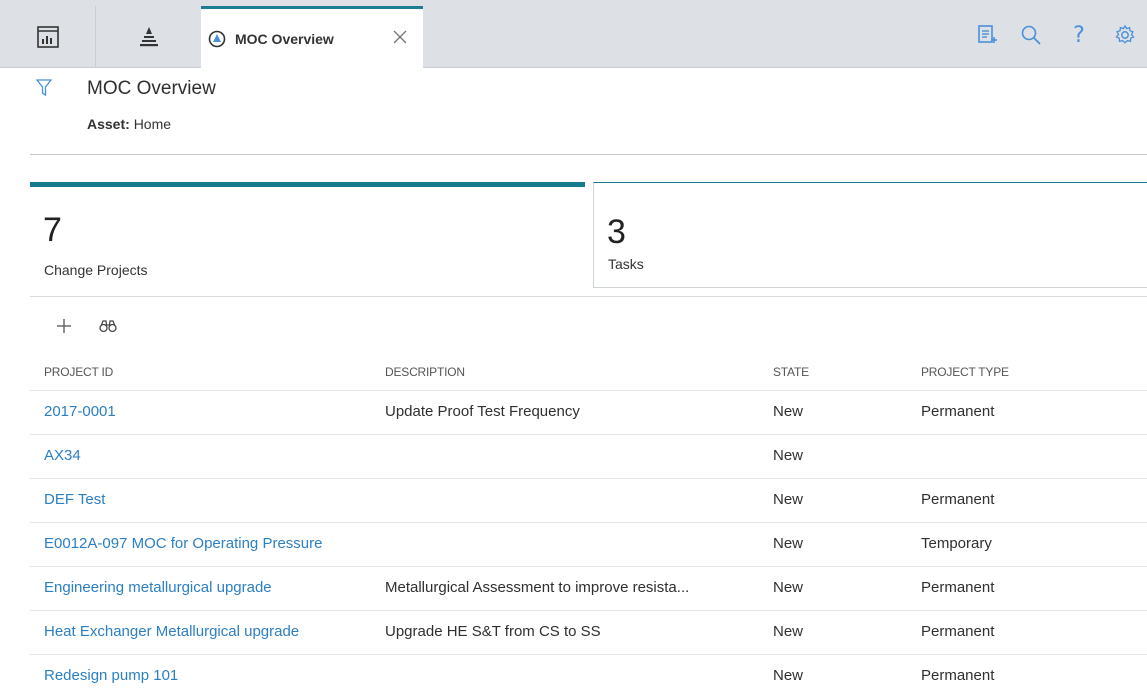  Describe the element at coordinates (151, 88) in the screenshot. I see `page-title: MOC Overview` at that location.